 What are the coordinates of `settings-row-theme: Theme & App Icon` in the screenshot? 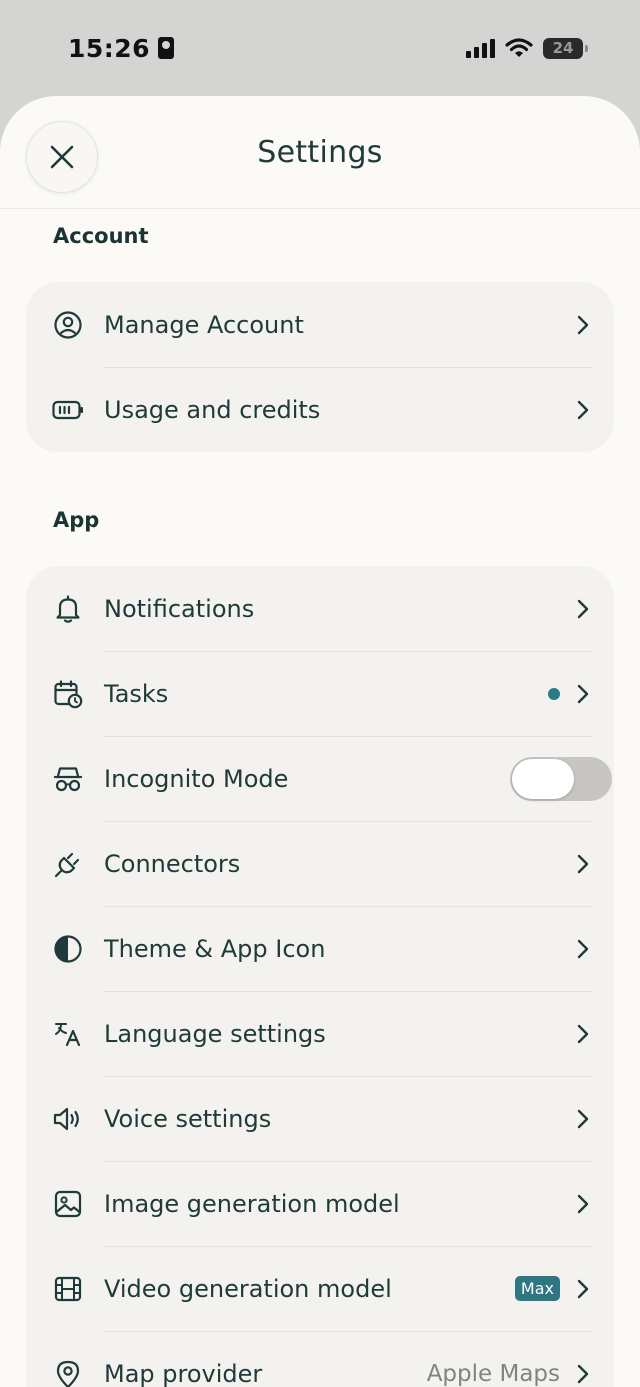 It's located at (320, 948).